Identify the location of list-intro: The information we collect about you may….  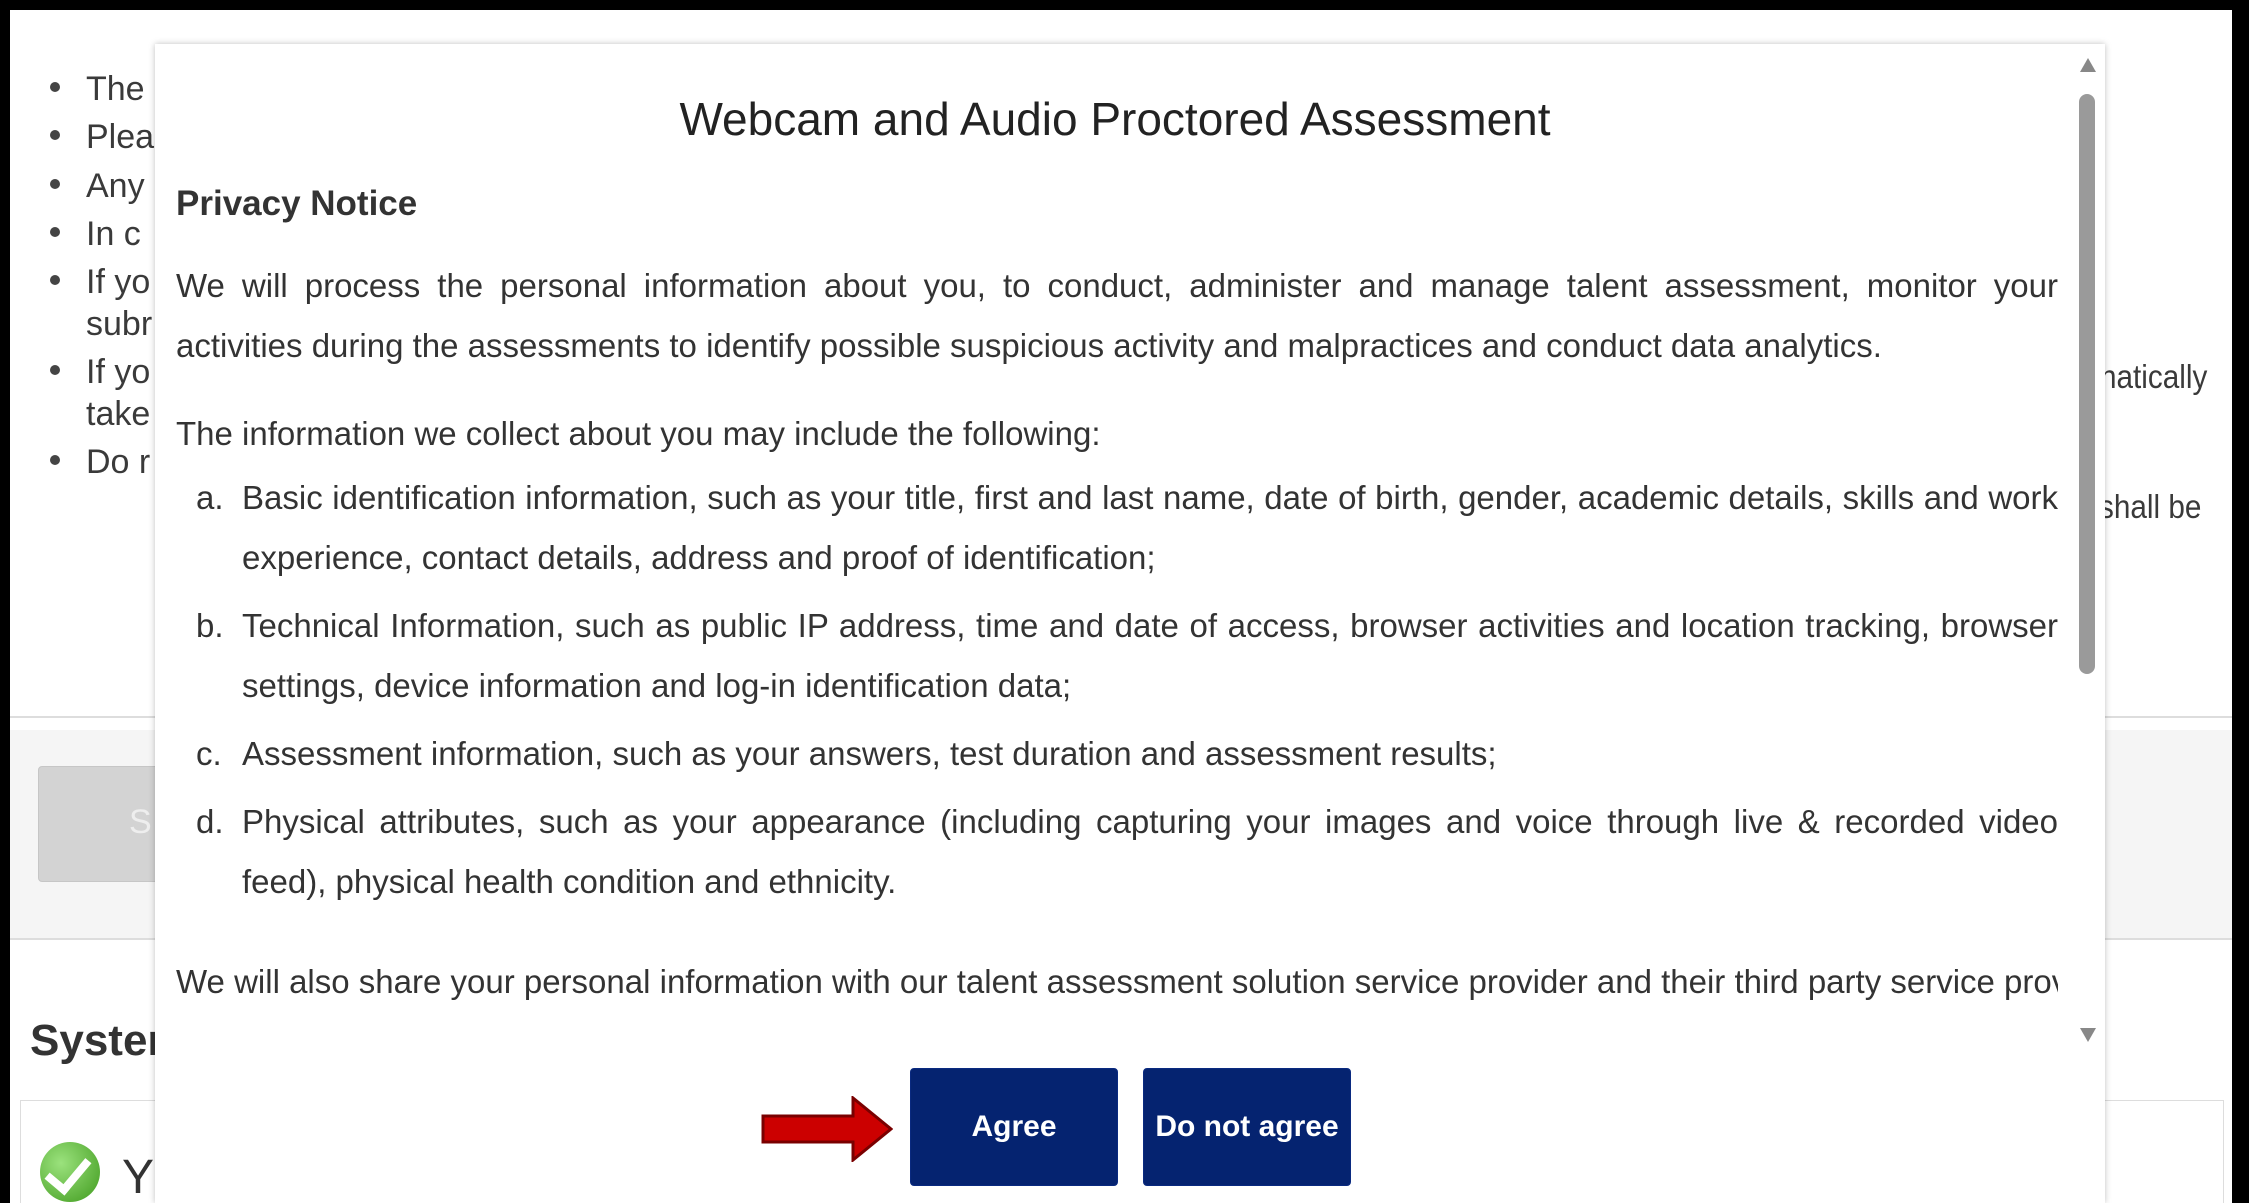
(638, 433).